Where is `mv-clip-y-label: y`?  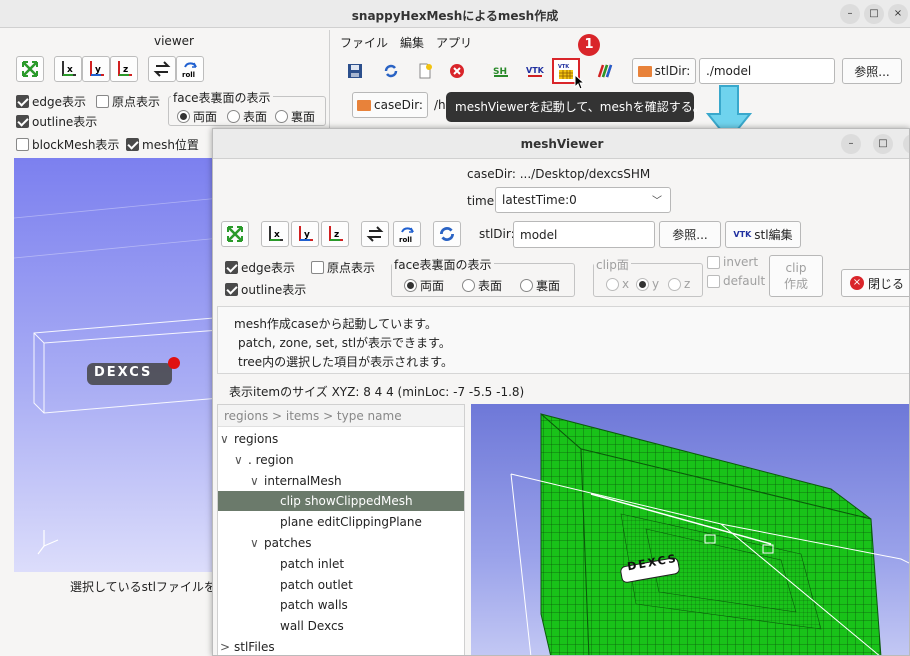
mv-clip-y-label: y is located at coordinates (656, 284).